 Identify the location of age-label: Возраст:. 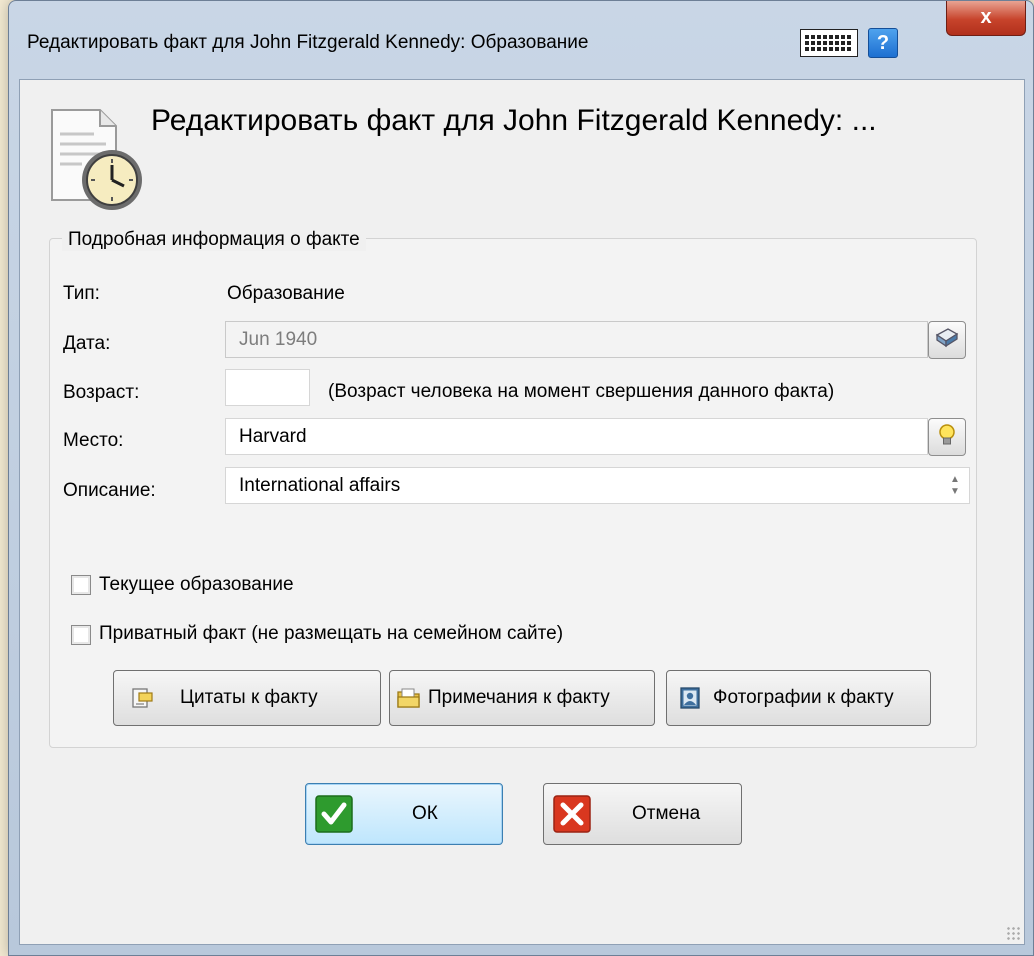
(101, 392).